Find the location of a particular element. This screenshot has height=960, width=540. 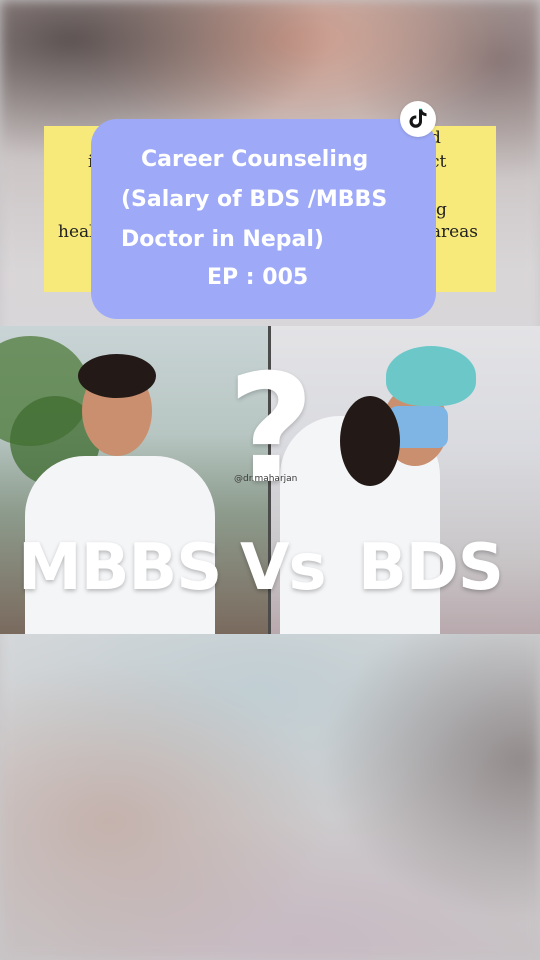

title-line-2: (Salary of BDS /MBBS is located at coordinates (254, 199).